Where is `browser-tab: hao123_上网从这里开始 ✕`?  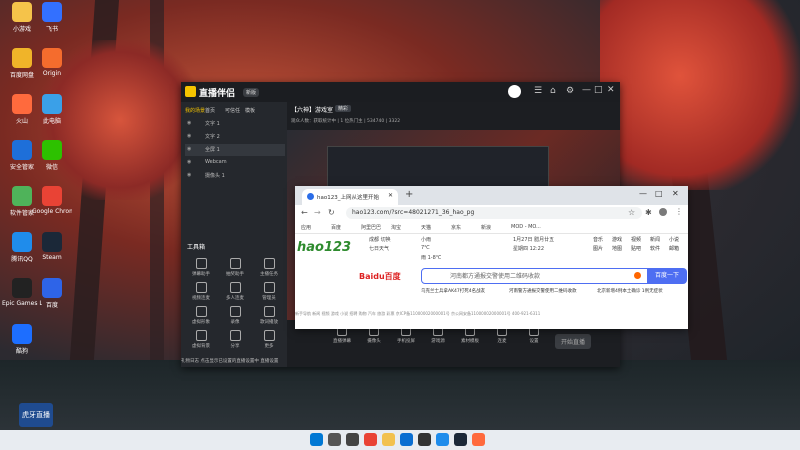
browser-tab: hao123_上网从这里开始 ✕ is located at coordinates (350, 197).